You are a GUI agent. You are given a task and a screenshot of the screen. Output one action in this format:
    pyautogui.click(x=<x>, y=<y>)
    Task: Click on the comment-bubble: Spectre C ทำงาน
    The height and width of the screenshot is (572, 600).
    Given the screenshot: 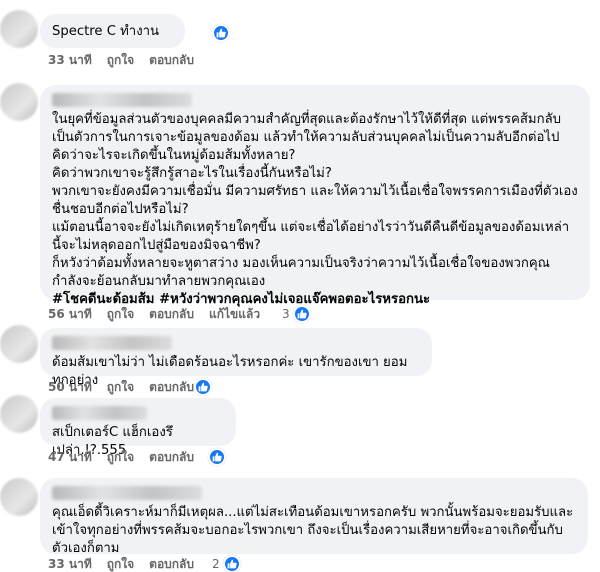 What is the action you would take?
    pyautogui.click(x=112, y=31)
    